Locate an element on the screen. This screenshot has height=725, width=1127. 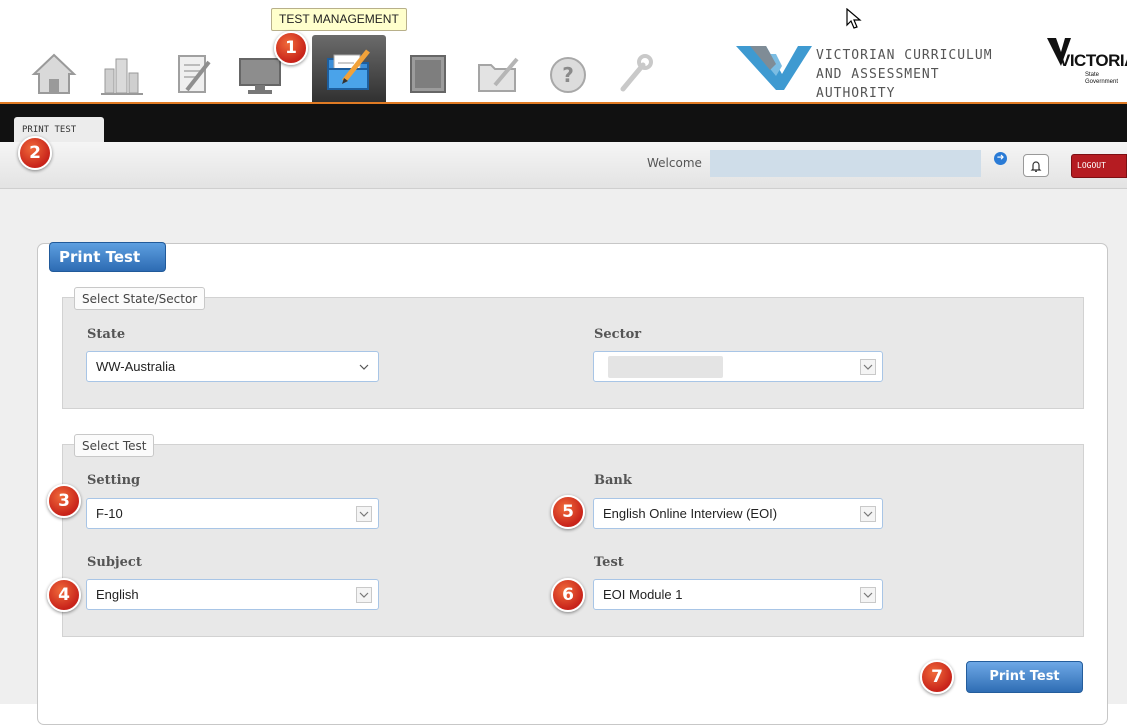
sector-label: Sector is located at coordinates (618, 334).